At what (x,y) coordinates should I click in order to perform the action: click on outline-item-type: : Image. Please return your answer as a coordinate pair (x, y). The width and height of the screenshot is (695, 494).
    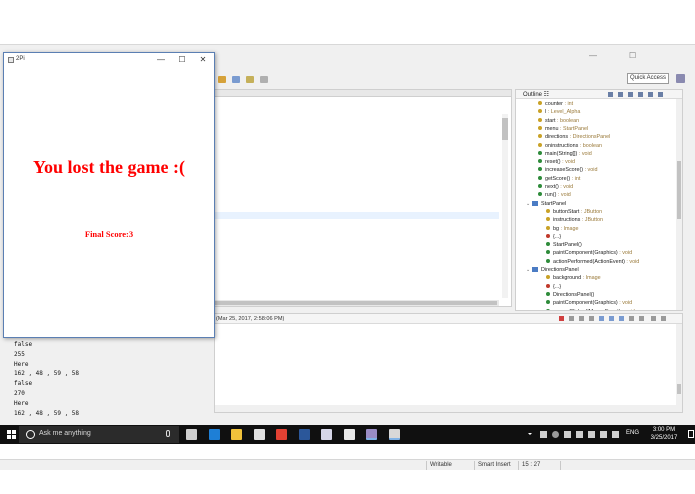
    Looking at the image, I should click on (591, 278).